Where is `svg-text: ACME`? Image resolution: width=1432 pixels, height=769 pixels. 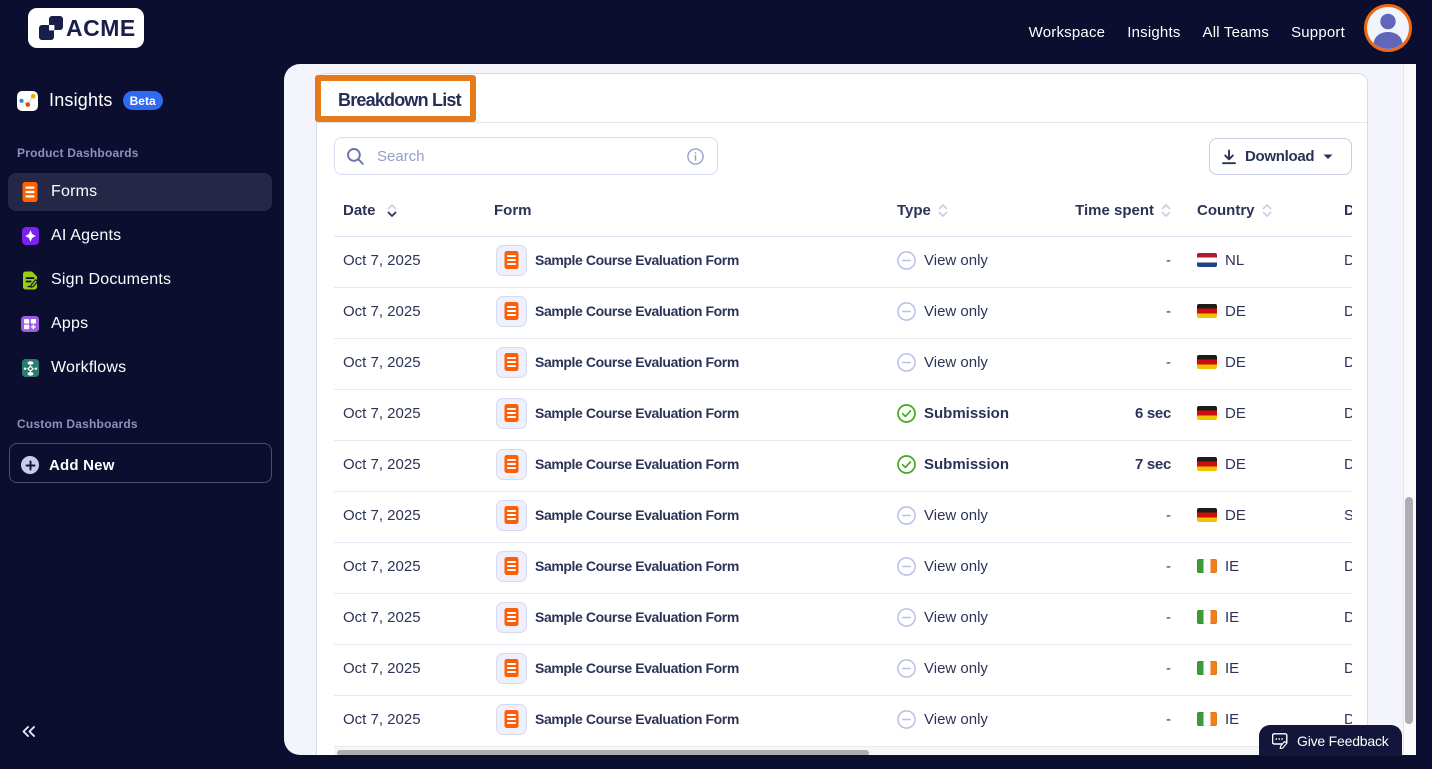 svg-text: ACME is located at coordinates (101, 28).